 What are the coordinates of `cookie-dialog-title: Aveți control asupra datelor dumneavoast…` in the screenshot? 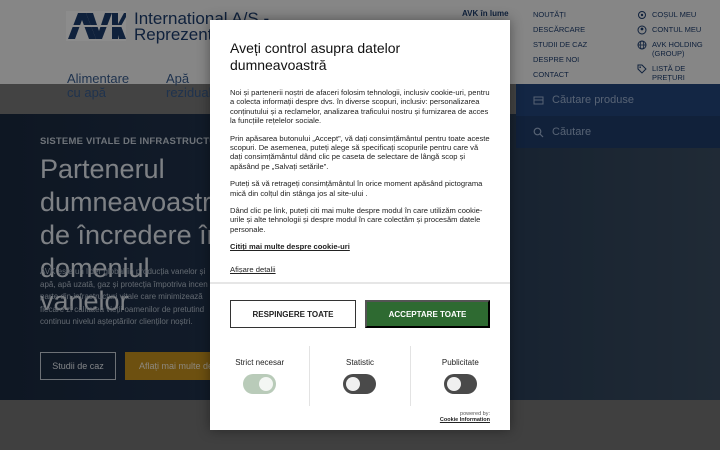 It's located at (315, 56).